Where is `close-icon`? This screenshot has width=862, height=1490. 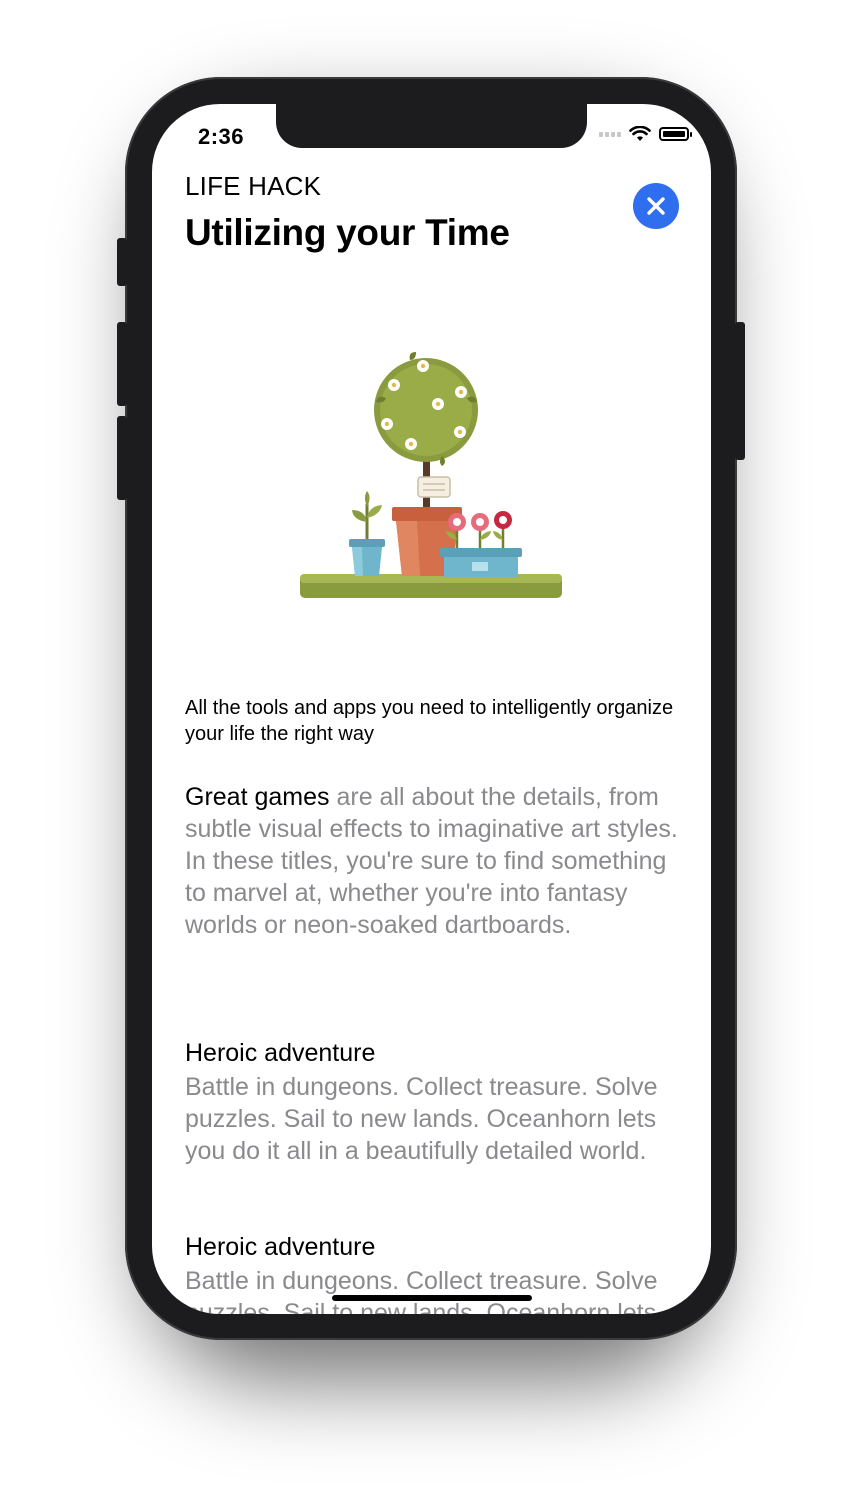
close-icon is located at coordinates (656, 206).